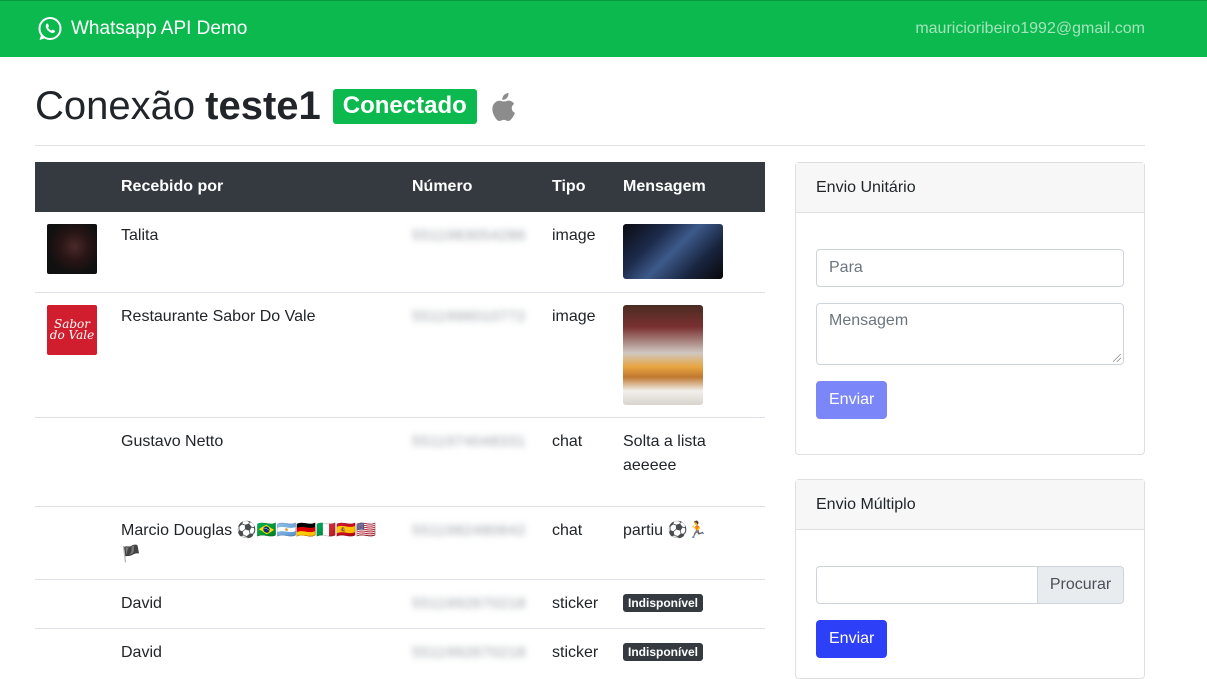 The width and height of the screenshot is (1207, 679). I want to click on multi-send-card: Envio Múltiplo Procurar Enviar, so click(970, 579).